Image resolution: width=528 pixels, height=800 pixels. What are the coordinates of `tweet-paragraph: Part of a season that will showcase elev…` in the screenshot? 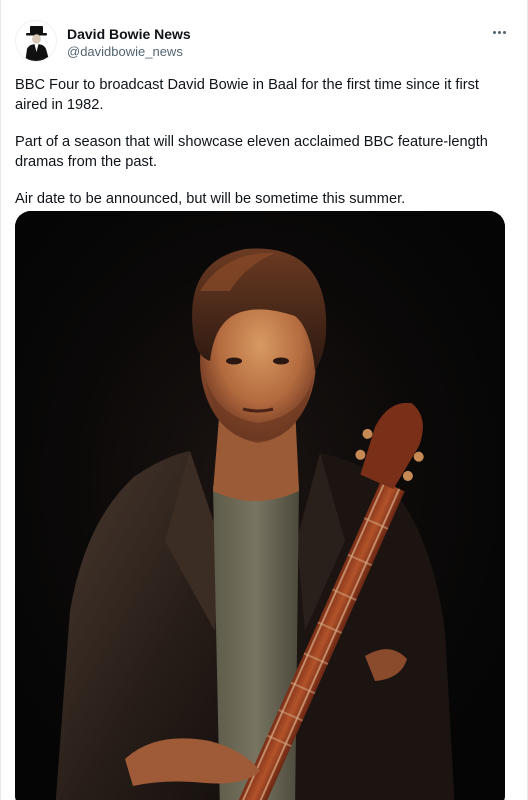 It's located at (251, 152).